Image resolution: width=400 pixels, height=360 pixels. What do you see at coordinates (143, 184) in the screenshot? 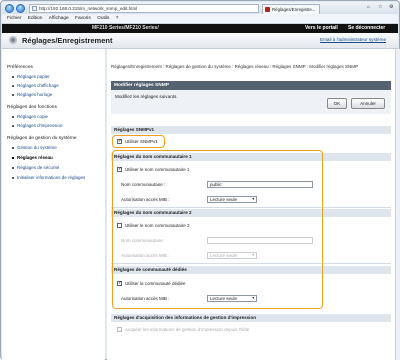
I see `community1-name-label: Nom communautaire :` at bounding box center [143, 184].